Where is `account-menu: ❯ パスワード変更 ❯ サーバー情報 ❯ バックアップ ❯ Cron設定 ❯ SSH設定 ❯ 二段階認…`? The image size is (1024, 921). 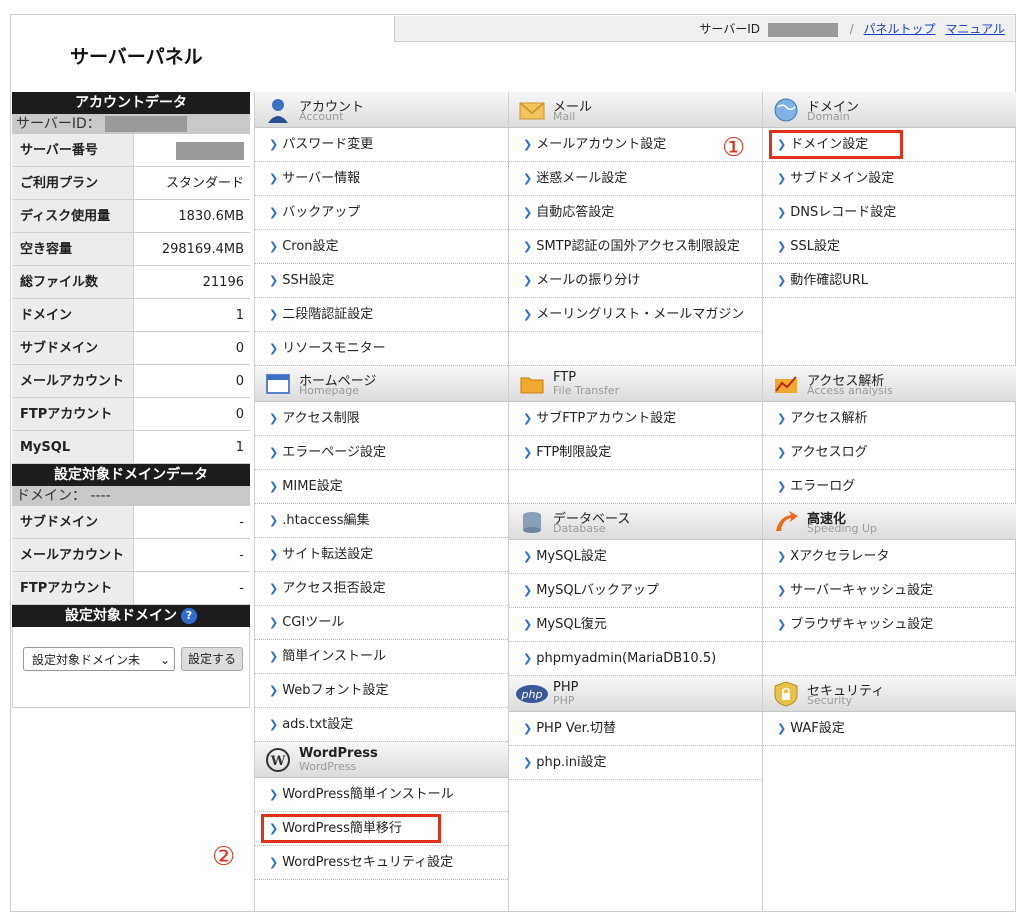
account-menu: ❯ パスワード変更 ❯ サーバー情報 ❯ バックアップ ❯ Cron設定 ❯ SSH設定 ❯ 二段階認… is located at coordinates (381, 247).